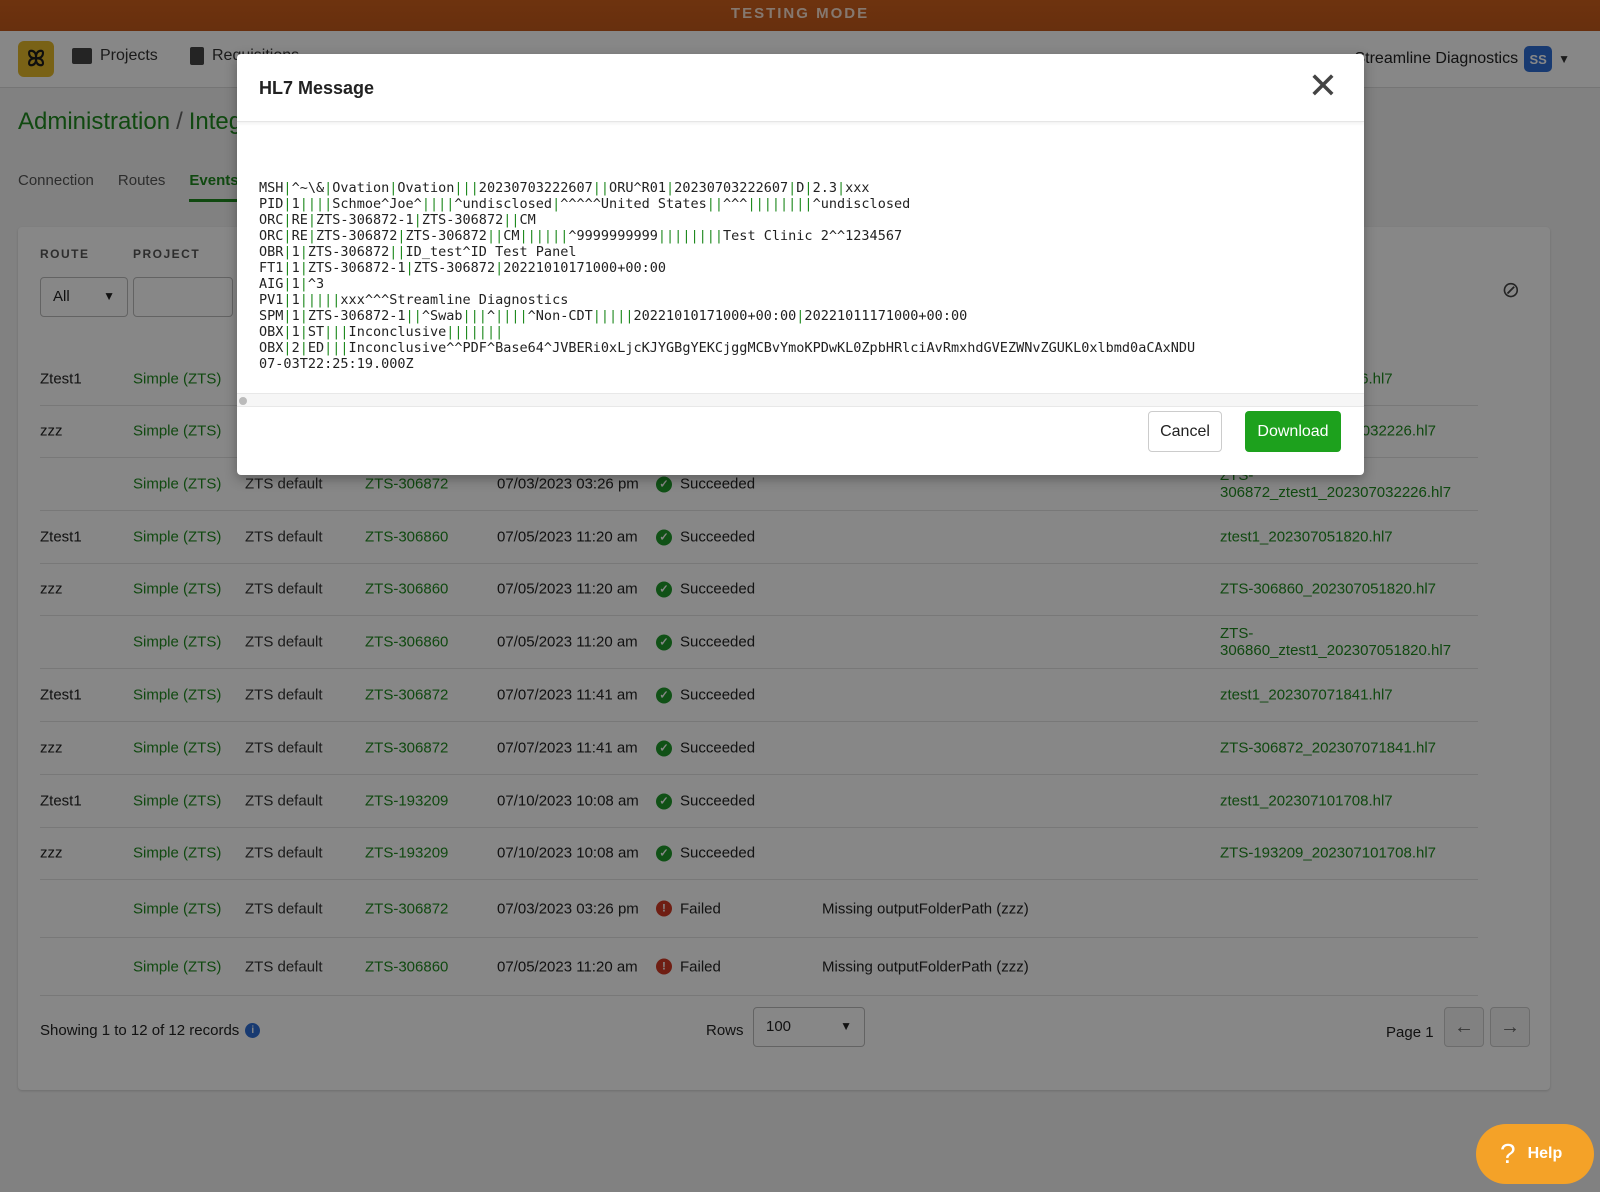 The width and height of the screenshot is (1600, 1192). What do you see at coordinates (397, 220) in the screenshot?
I see `hl7-segment-line: ORC|RE|ZTS-306872-1|ZTS-306872||CM` at bounding box center [397, 220].